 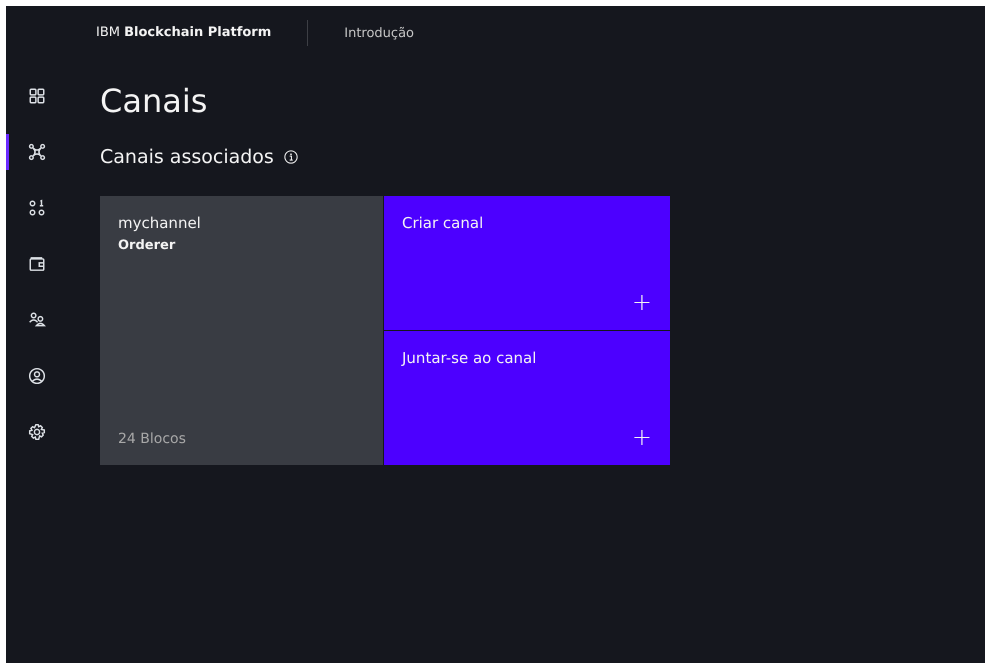 What do you see at coordinates (187, 157) in the screenshot?
I see `section-title: Canais associados` at bounding box center [187, 157].